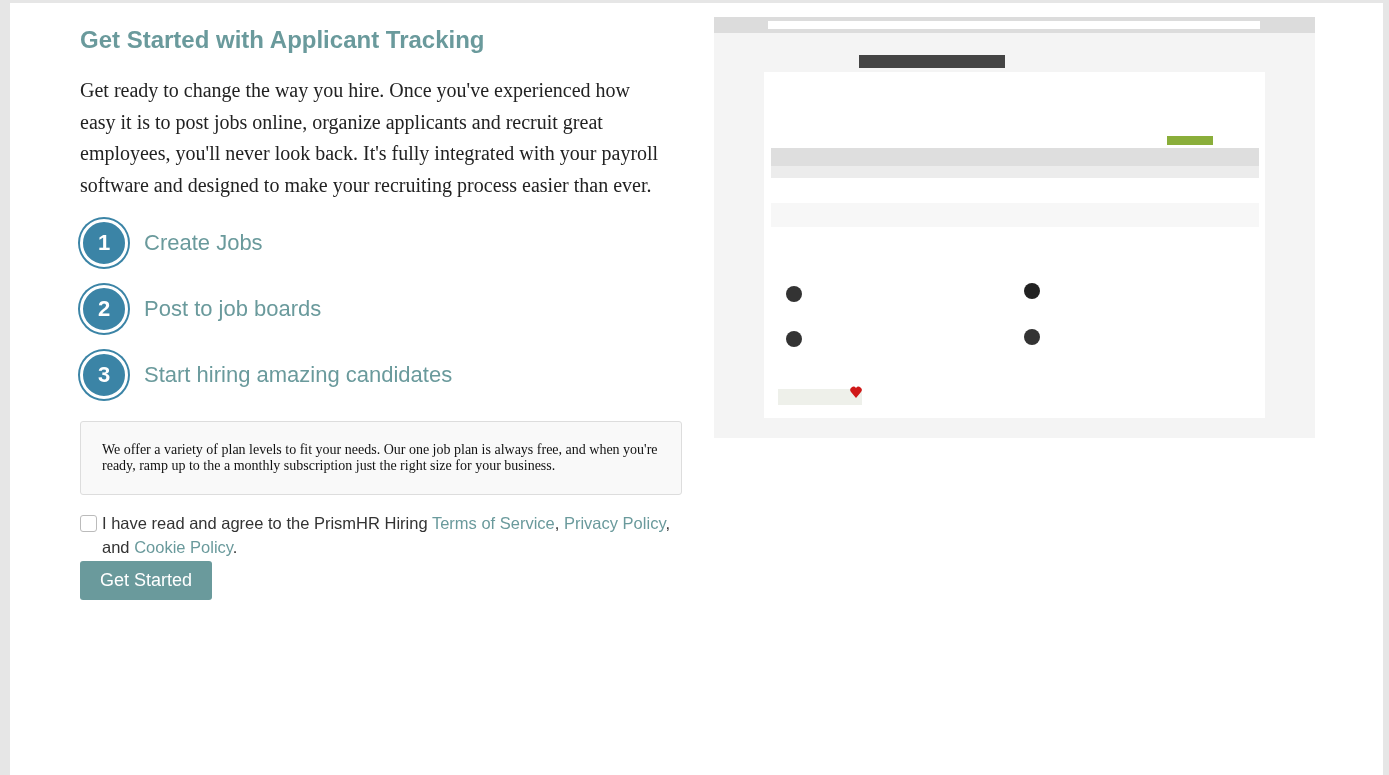 The image size is (1389, 775). I want to click on step-number: 2, so click(104, 309).